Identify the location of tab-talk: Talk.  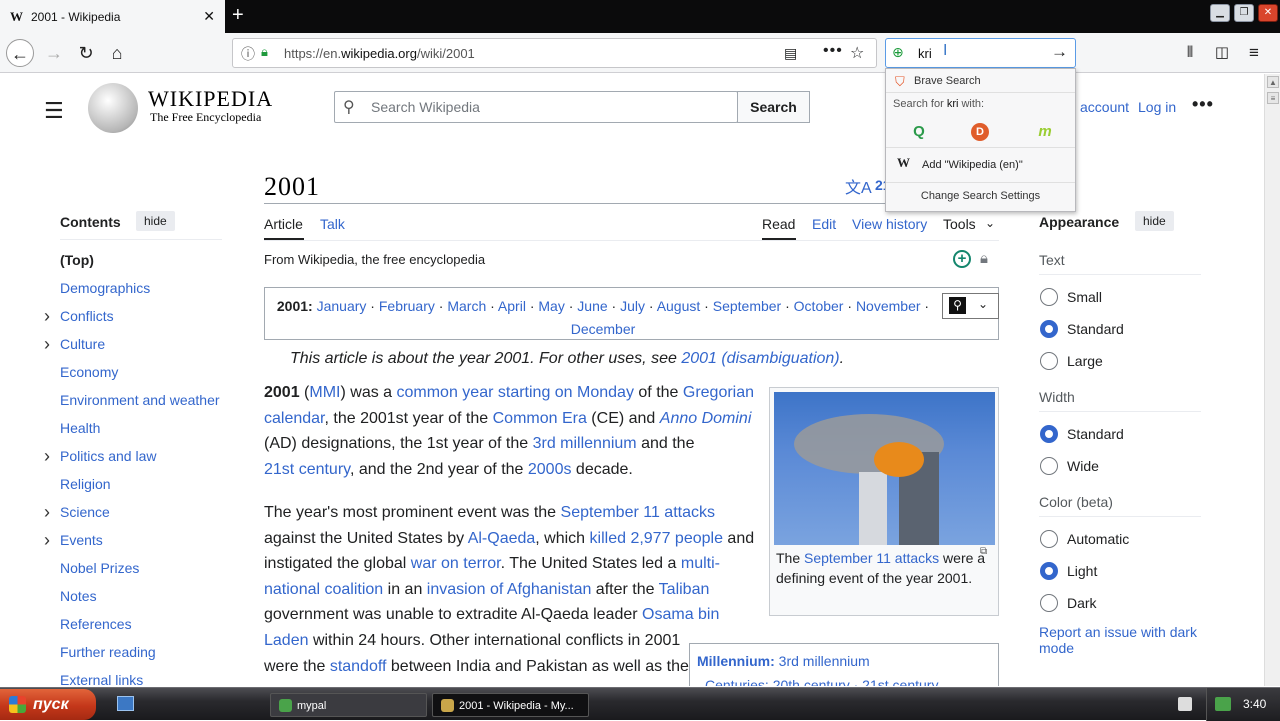
(332, 224).